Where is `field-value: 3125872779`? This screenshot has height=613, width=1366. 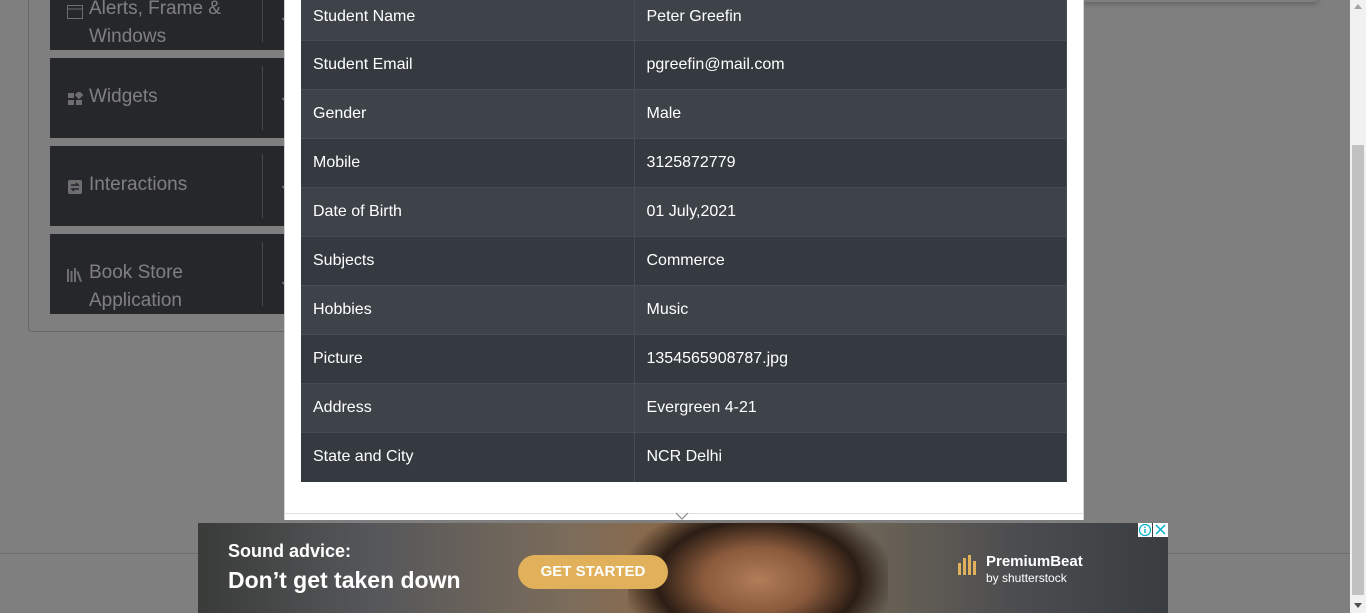 field-value: 3125872779 is located at coordinates (850, 163).